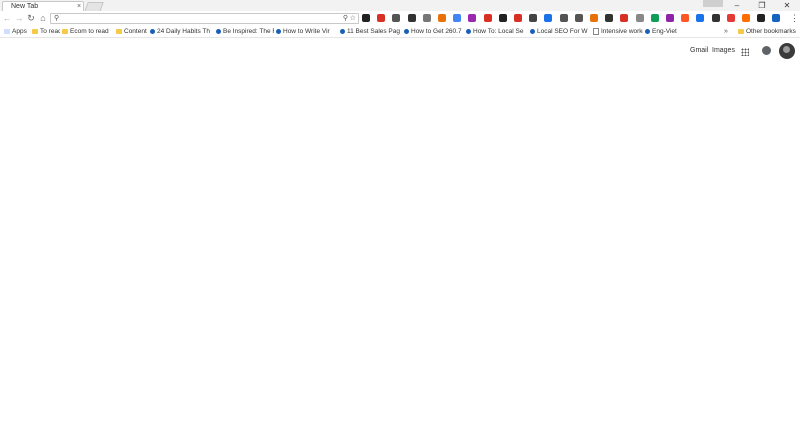  What do you see at coordinates (787, 5) in the screenshot?
I see `close-window-button: ✕` at bounding box center [787, 5].